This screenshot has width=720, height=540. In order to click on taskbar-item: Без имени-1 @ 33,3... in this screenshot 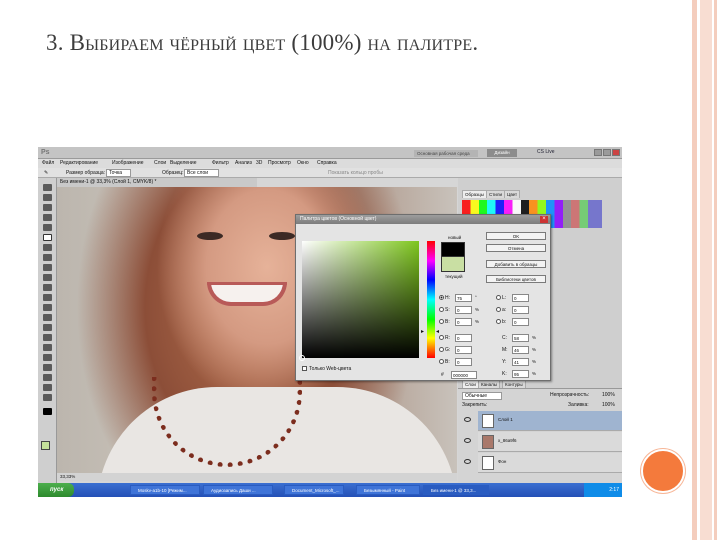, I will do `click(456, 490)`.